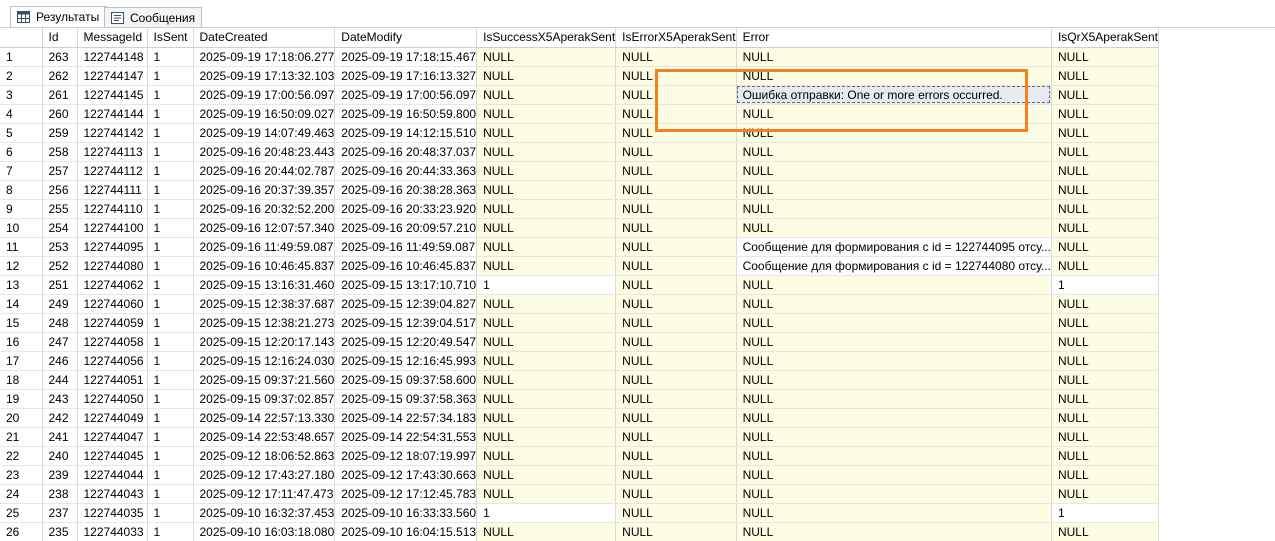 This screenshot has width=1275, height=541. Describe the element at coordinates (60, 114) in the screenshot. I see `cell-id: 260` at that location.